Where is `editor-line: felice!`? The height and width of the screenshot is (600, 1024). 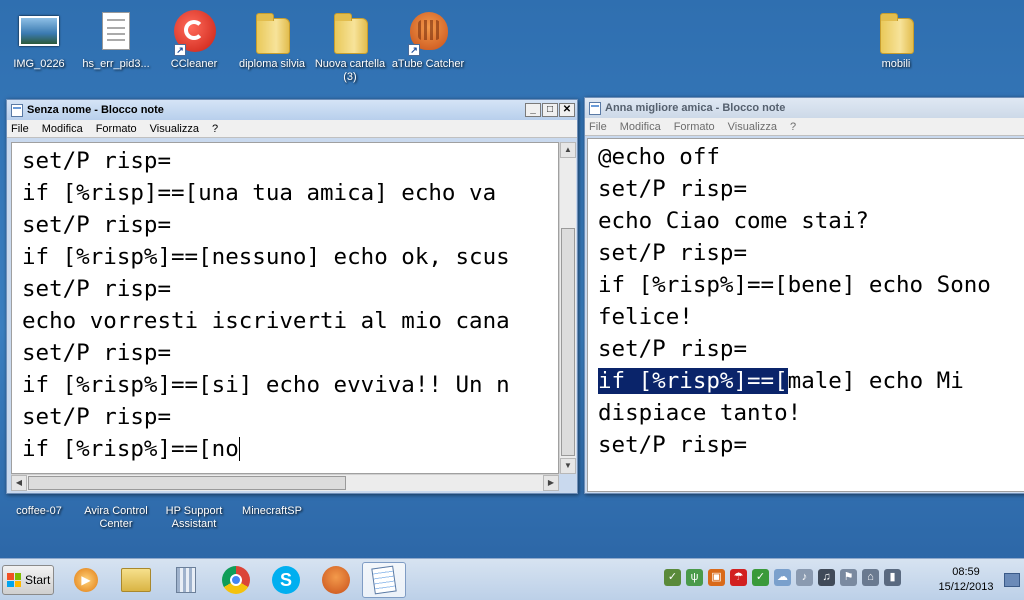
editor-line: felice! is located at coordinates (645, 317).